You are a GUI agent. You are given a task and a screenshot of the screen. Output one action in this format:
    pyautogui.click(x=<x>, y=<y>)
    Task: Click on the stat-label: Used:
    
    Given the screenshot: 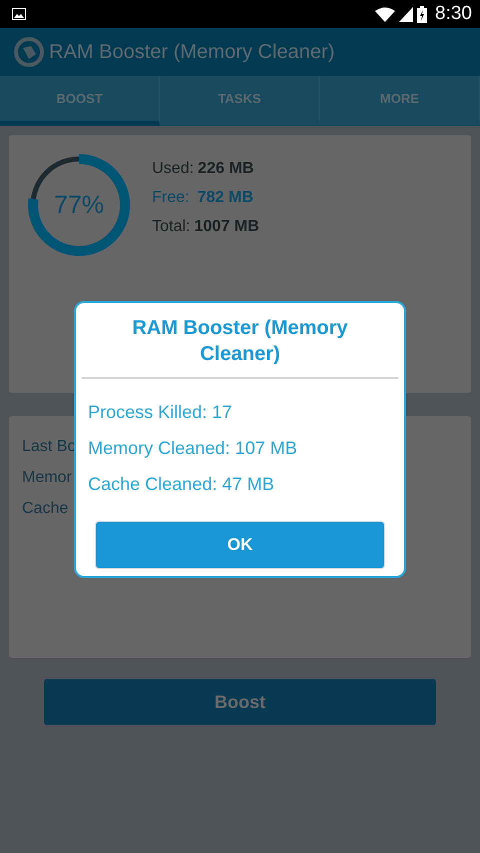 What is the action you would take?
    pyautogui.click(x=173, y=169)
    